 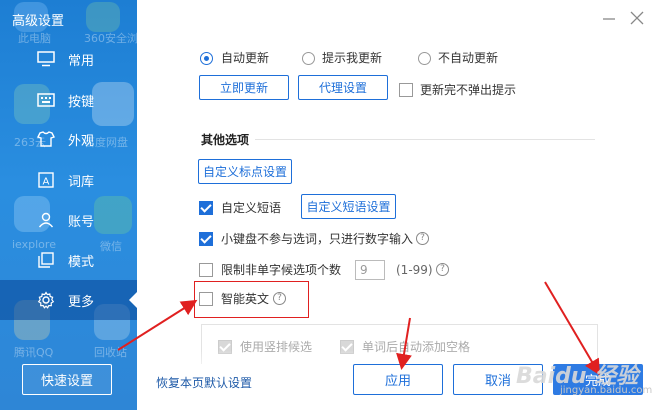 I want to click on desktop-label: 回收站, so click(x=110, y=352).